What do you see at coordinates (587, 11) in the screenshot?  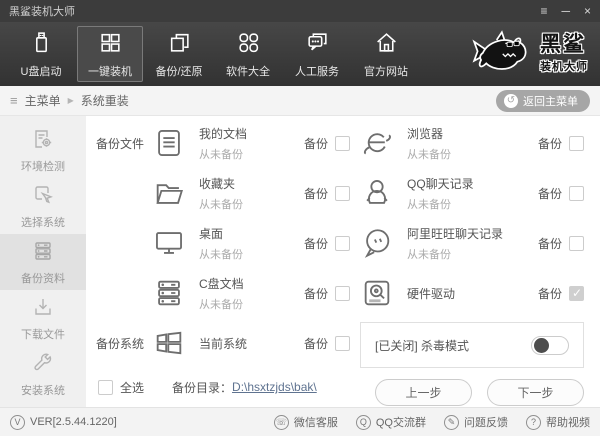 I see `close-icon: ×` at bounding box center [587, 11].